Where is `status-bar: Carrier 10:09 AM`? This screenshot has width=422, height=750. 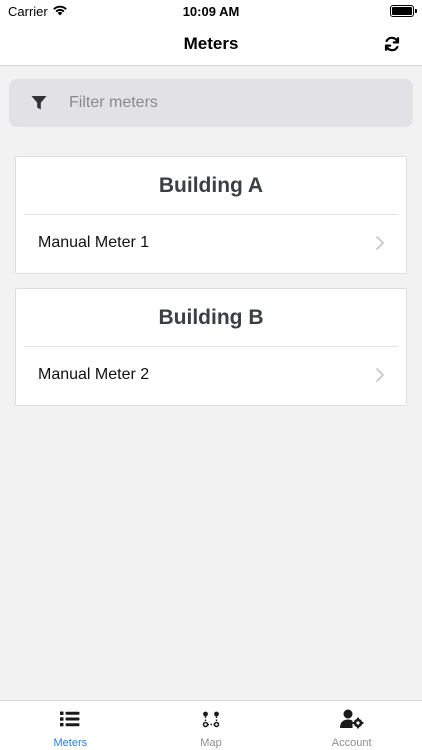
status-bar: Carrier 10:09 AM is located at coordinates (211, 11).